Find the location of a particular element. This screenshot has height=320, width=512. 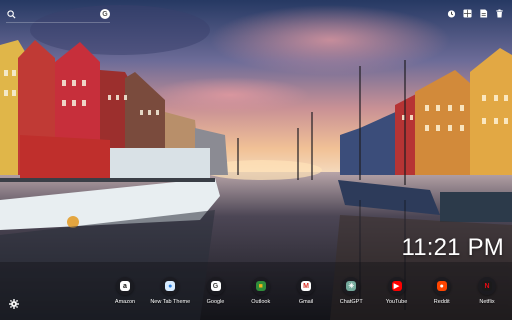

app-icon-circle: ✳ is located at coordinates (351, 286).